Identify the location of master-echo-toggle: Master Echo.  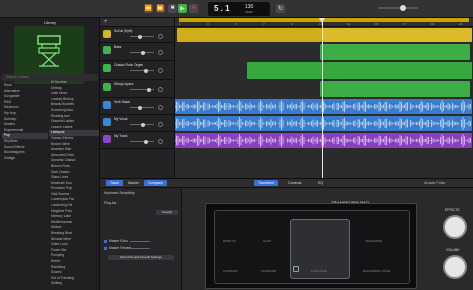
(116, 241).